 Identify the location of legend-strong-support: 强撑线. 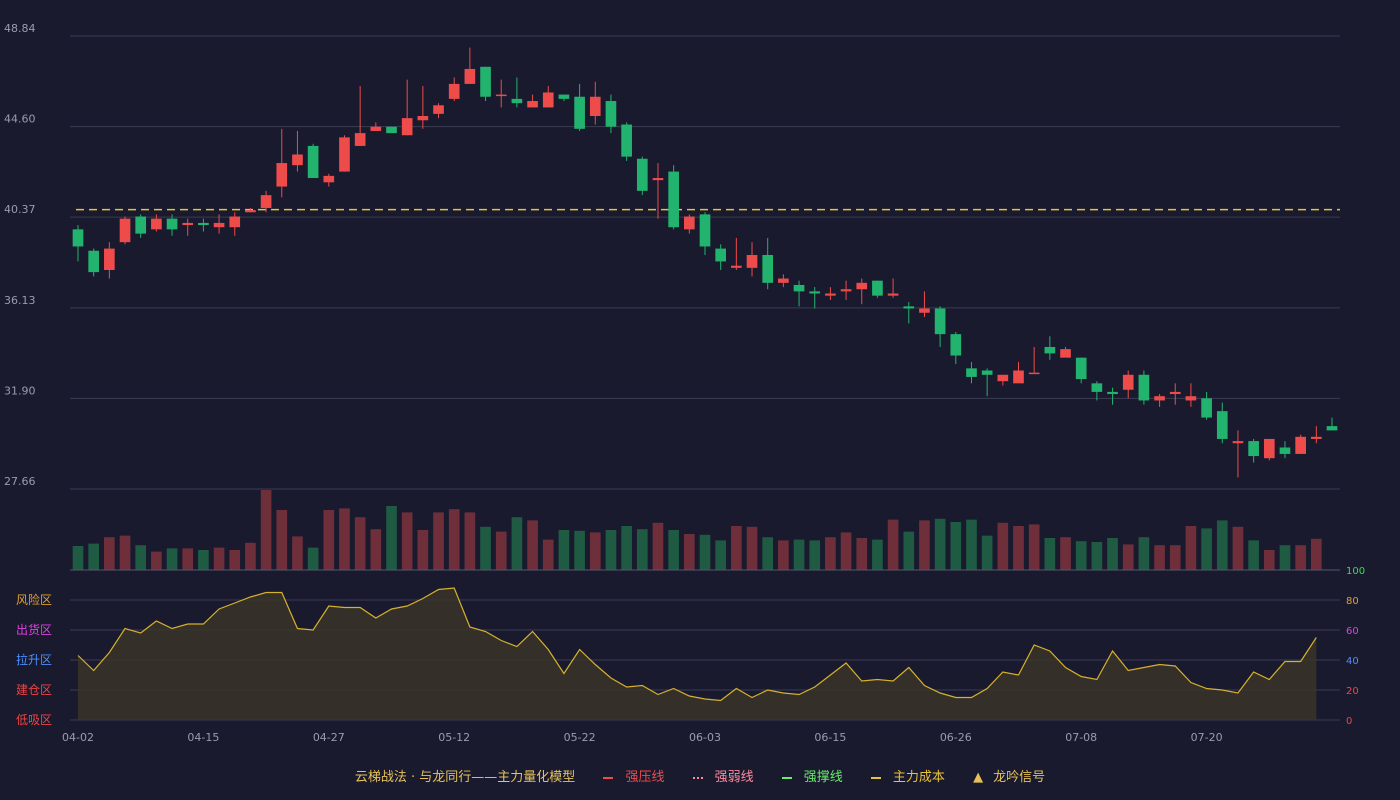
(812, 775).